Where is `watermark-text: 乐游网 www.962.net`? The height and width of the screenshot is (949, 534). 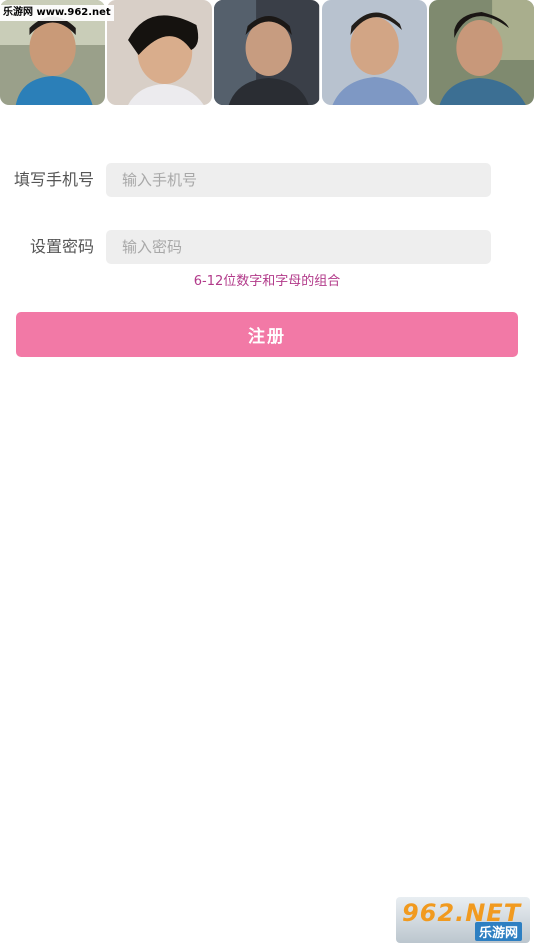 watermark-text: 乐游网 www.962.net is located at coordinates (57, 13).